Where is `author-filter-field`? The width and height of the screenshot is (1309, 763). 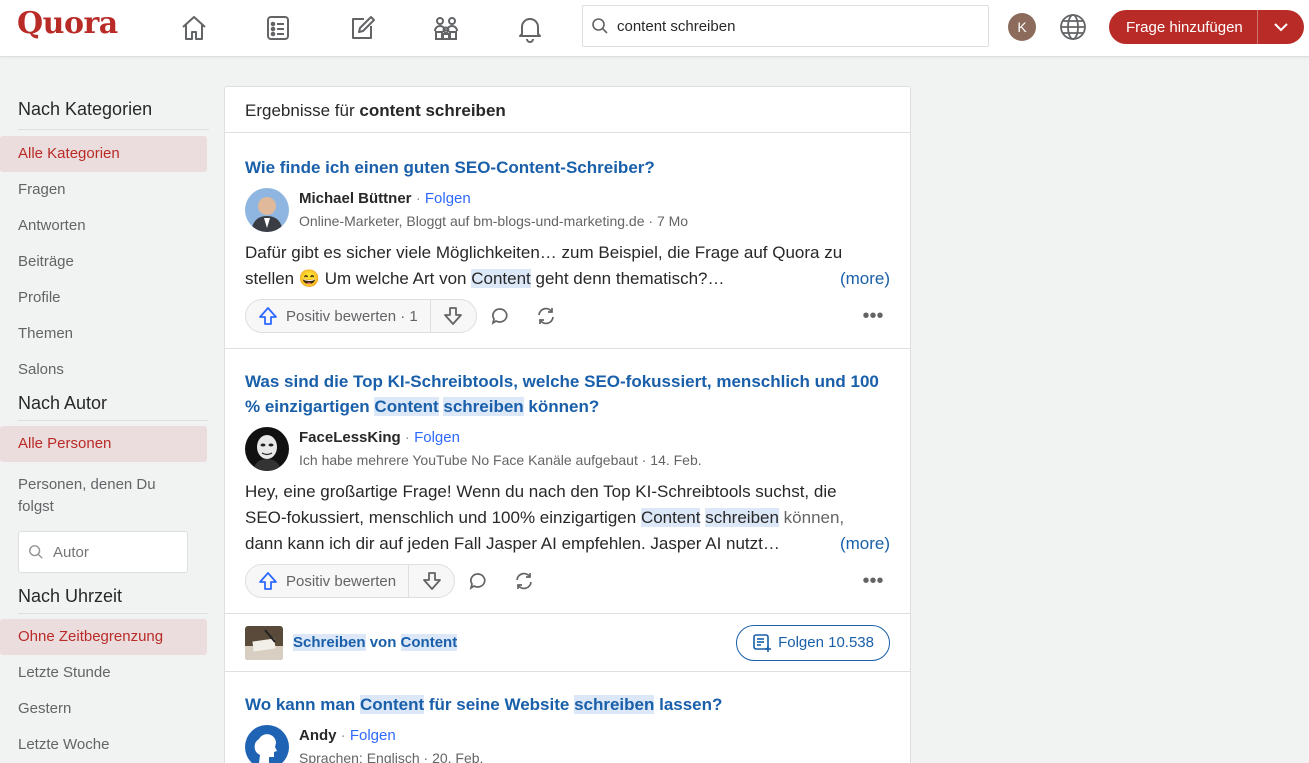
author-filter-field is located at coordinates (103, 552).